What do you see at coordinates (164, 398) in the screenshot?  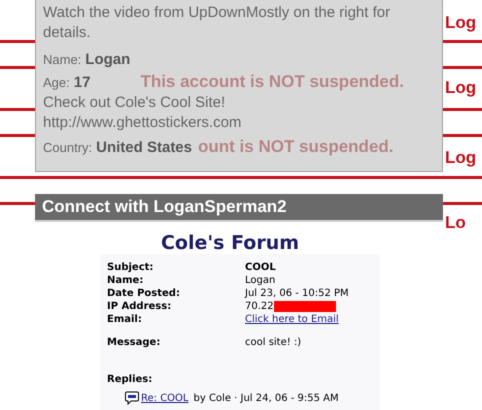 I see `reply-link: Re: COOL` at bounding box center [164, 398].